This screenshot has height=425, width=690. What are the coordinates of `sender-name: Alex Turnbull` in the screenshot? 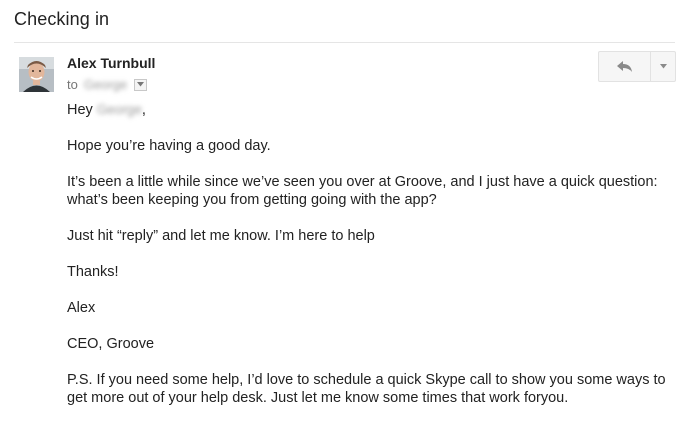 It's located at (111, 63).